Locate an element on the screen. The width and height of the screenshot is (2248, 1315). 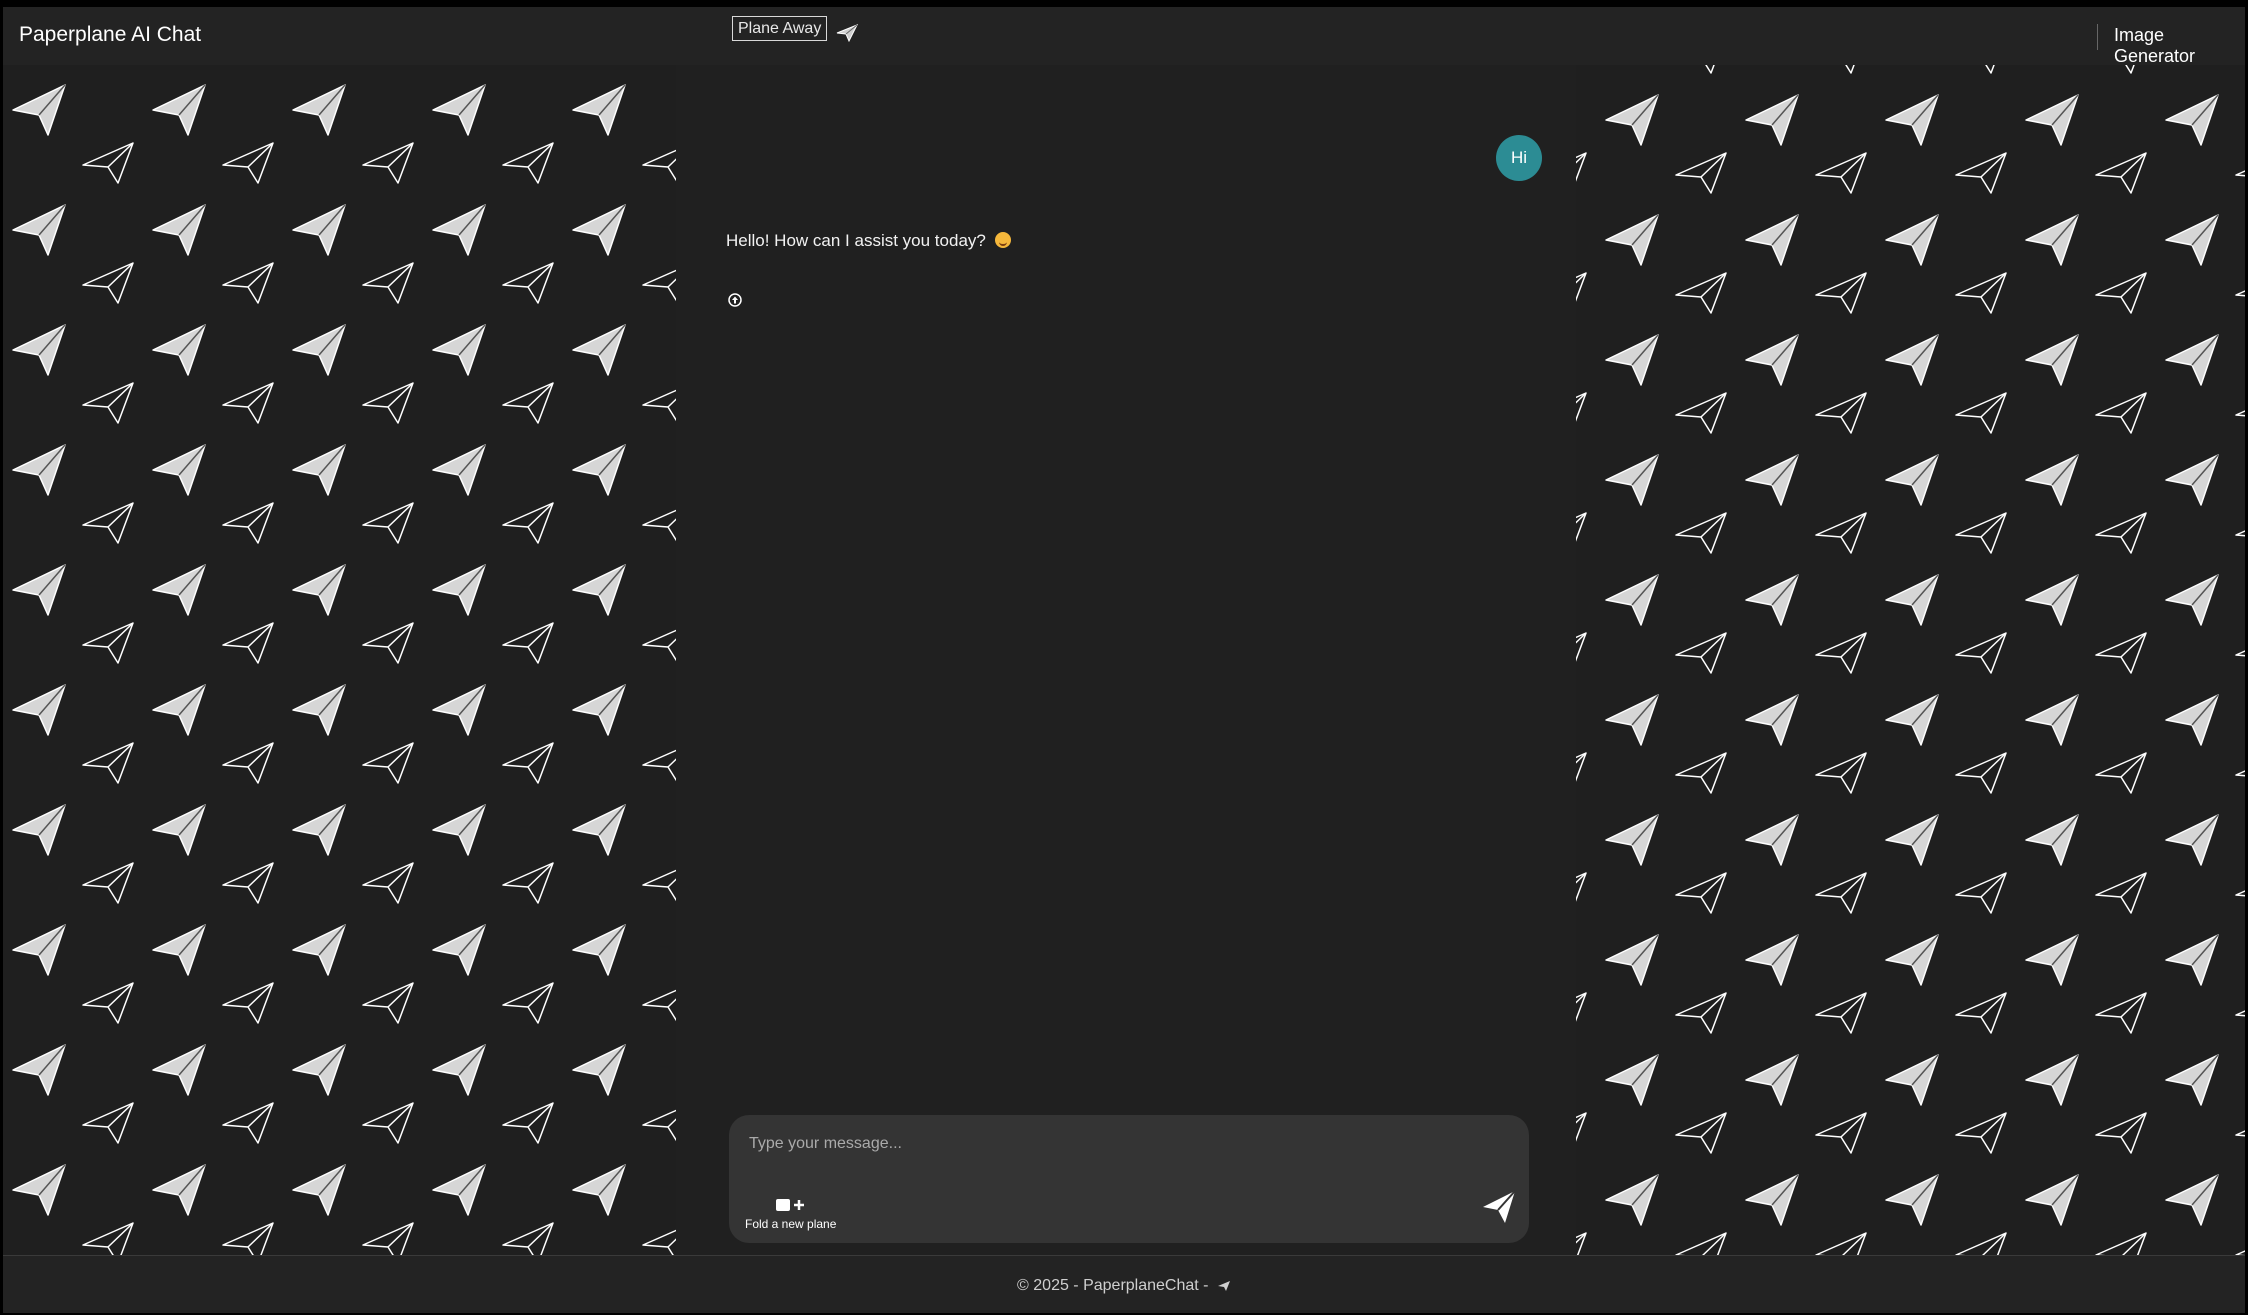
brand-title: Paperplane AI Chat is located at coordinates (110, 35).